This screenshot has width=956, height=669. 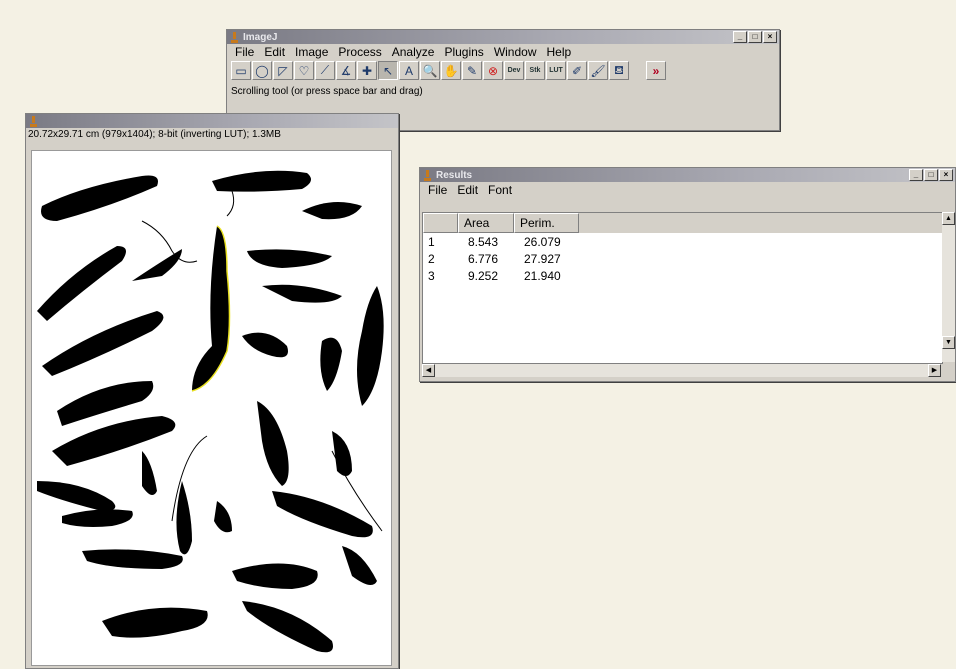 What do you see at coordinates (948, 342) in the screenshot?
I see `scroll-down-icon: ▼` at bounding box center [948, 342].